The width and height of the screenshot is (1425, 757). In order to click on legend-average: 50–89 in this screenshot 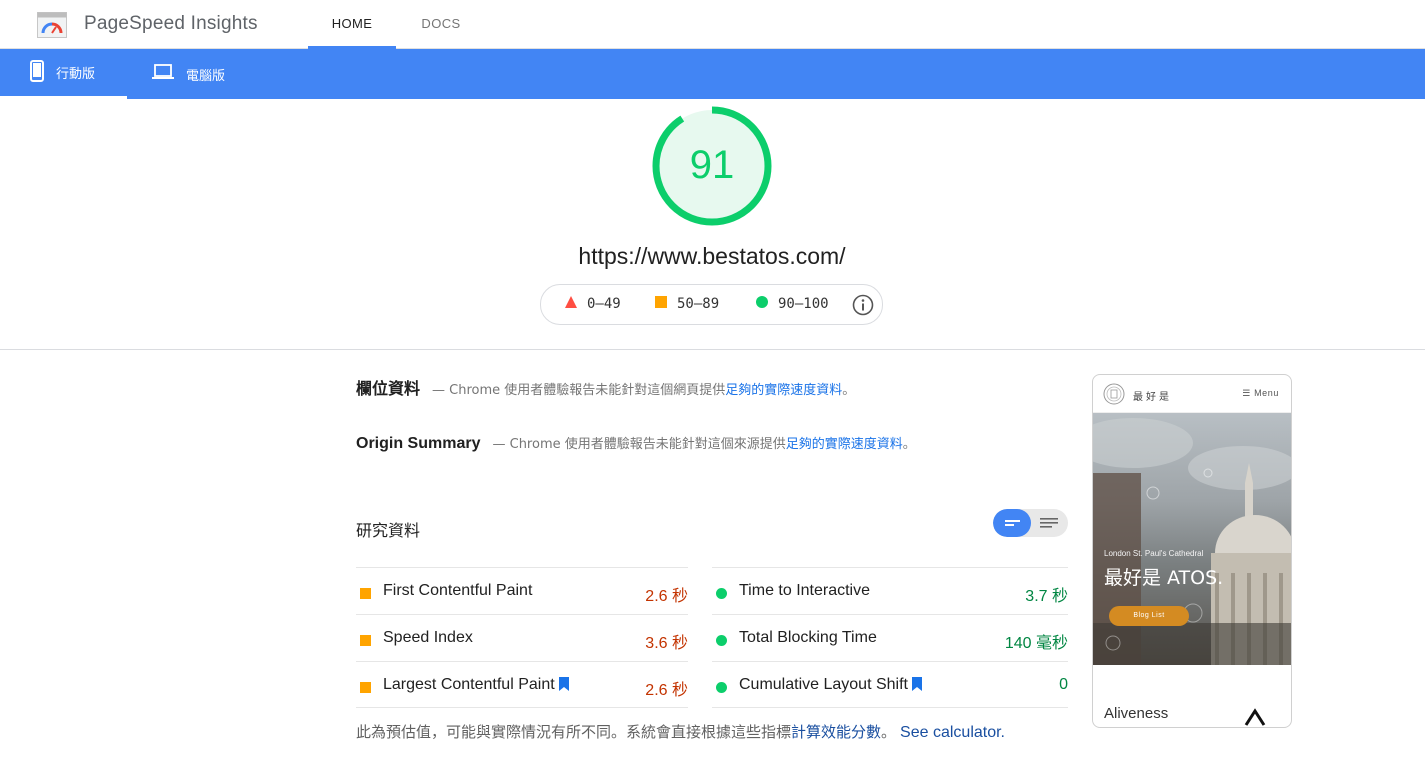, I will do `click(687, 304)`.